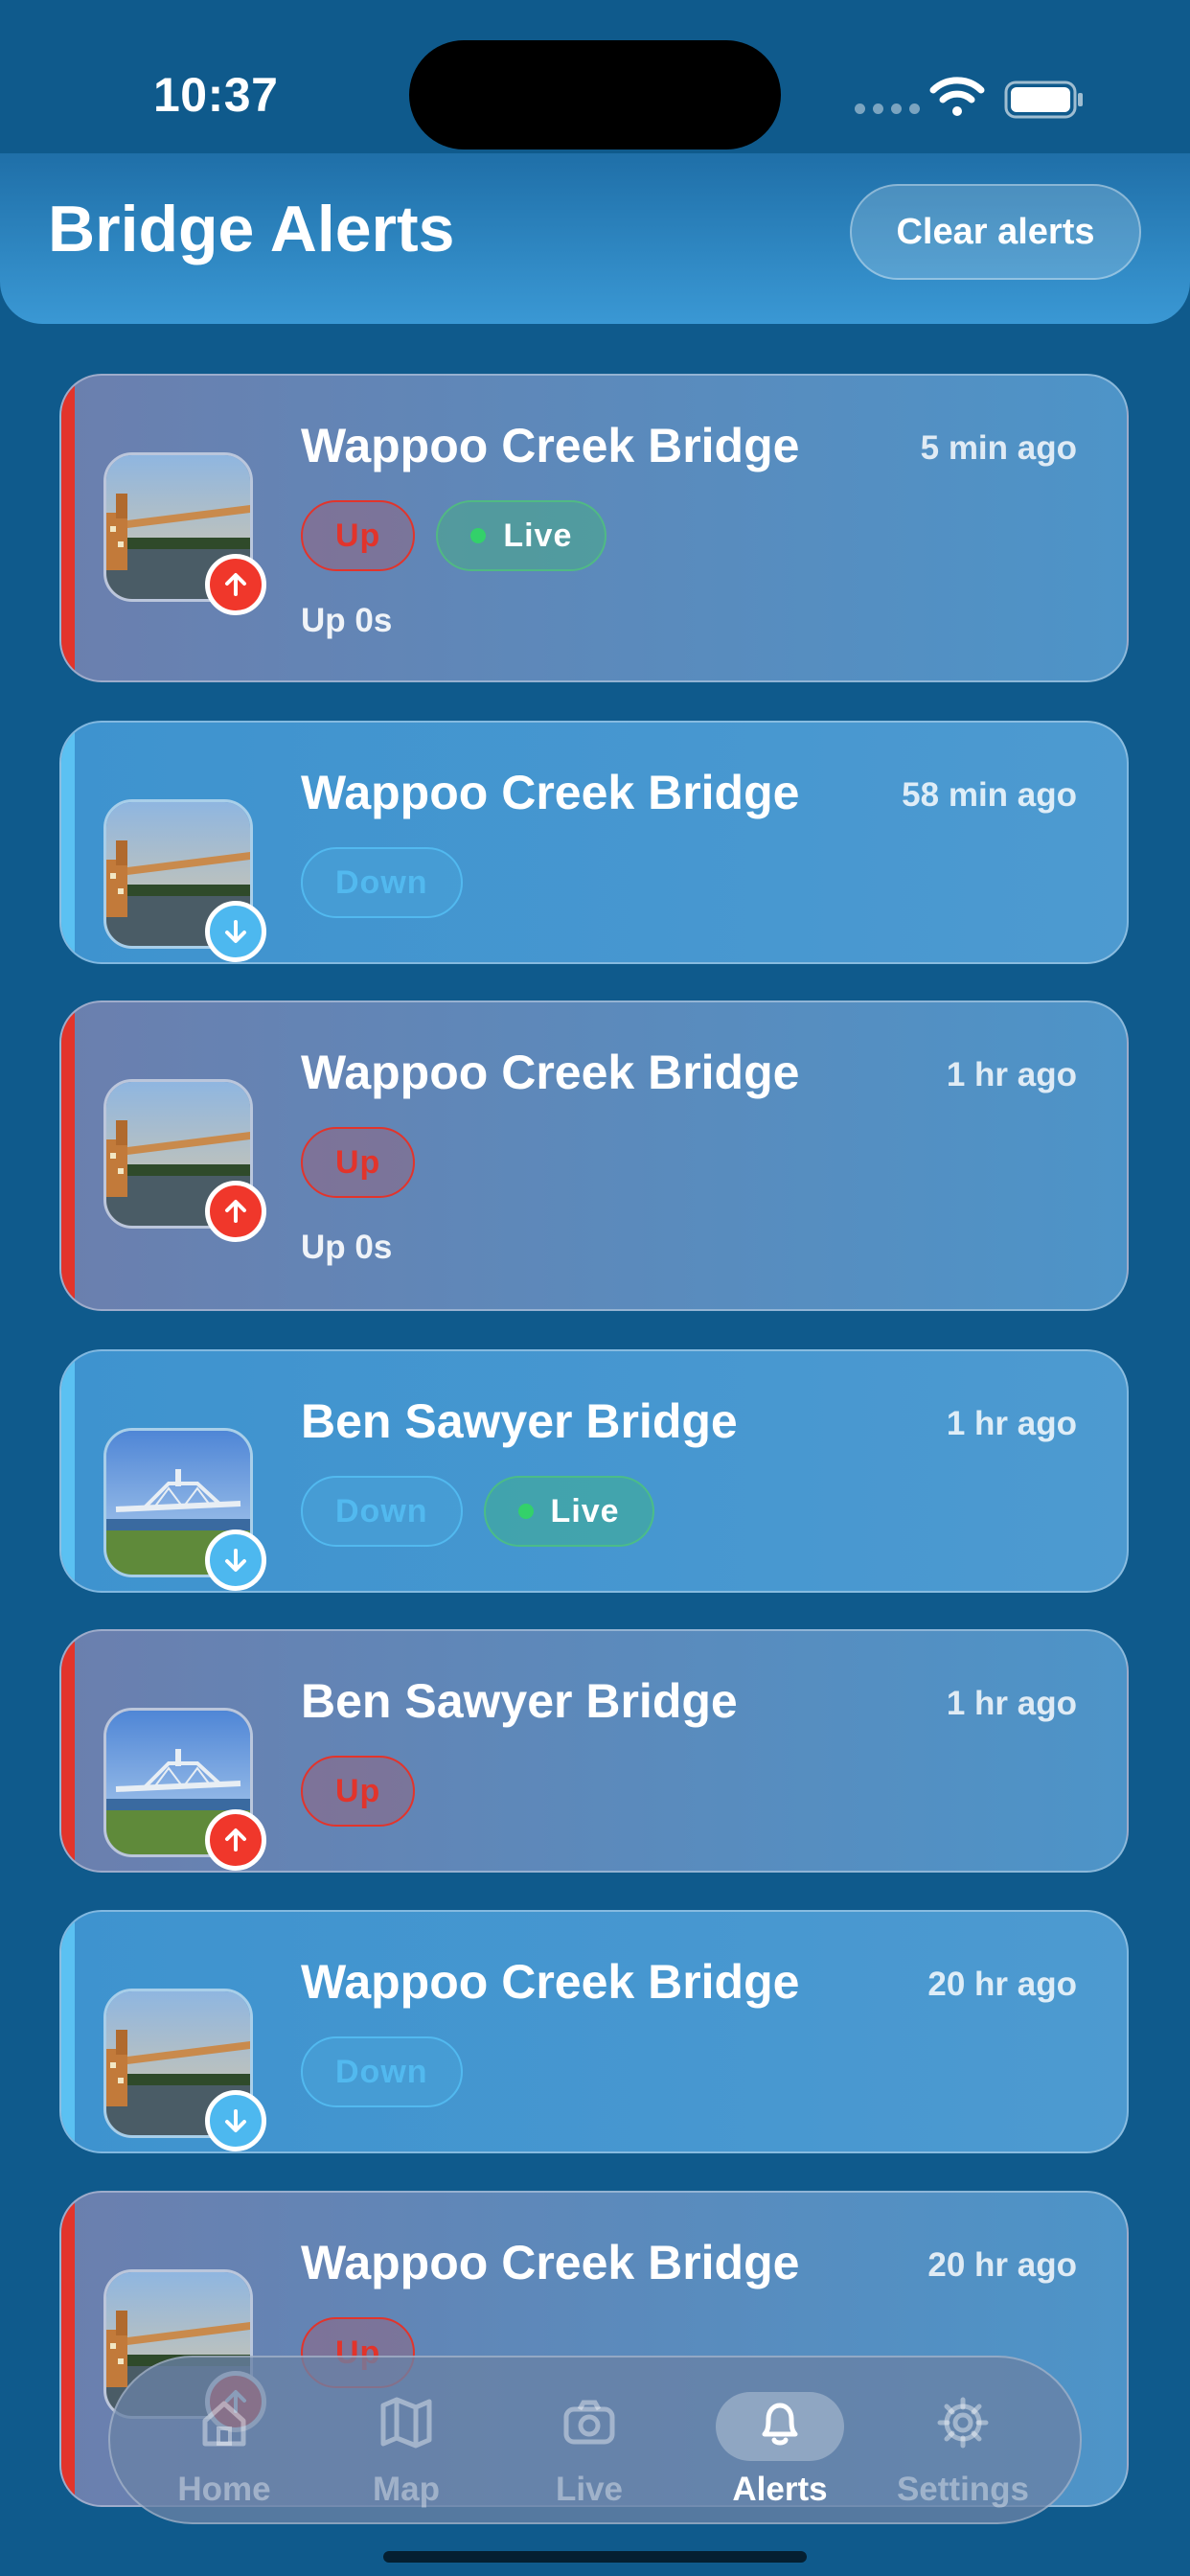  I want to click on tab-settings-label: Settings, so click(963, 2489).